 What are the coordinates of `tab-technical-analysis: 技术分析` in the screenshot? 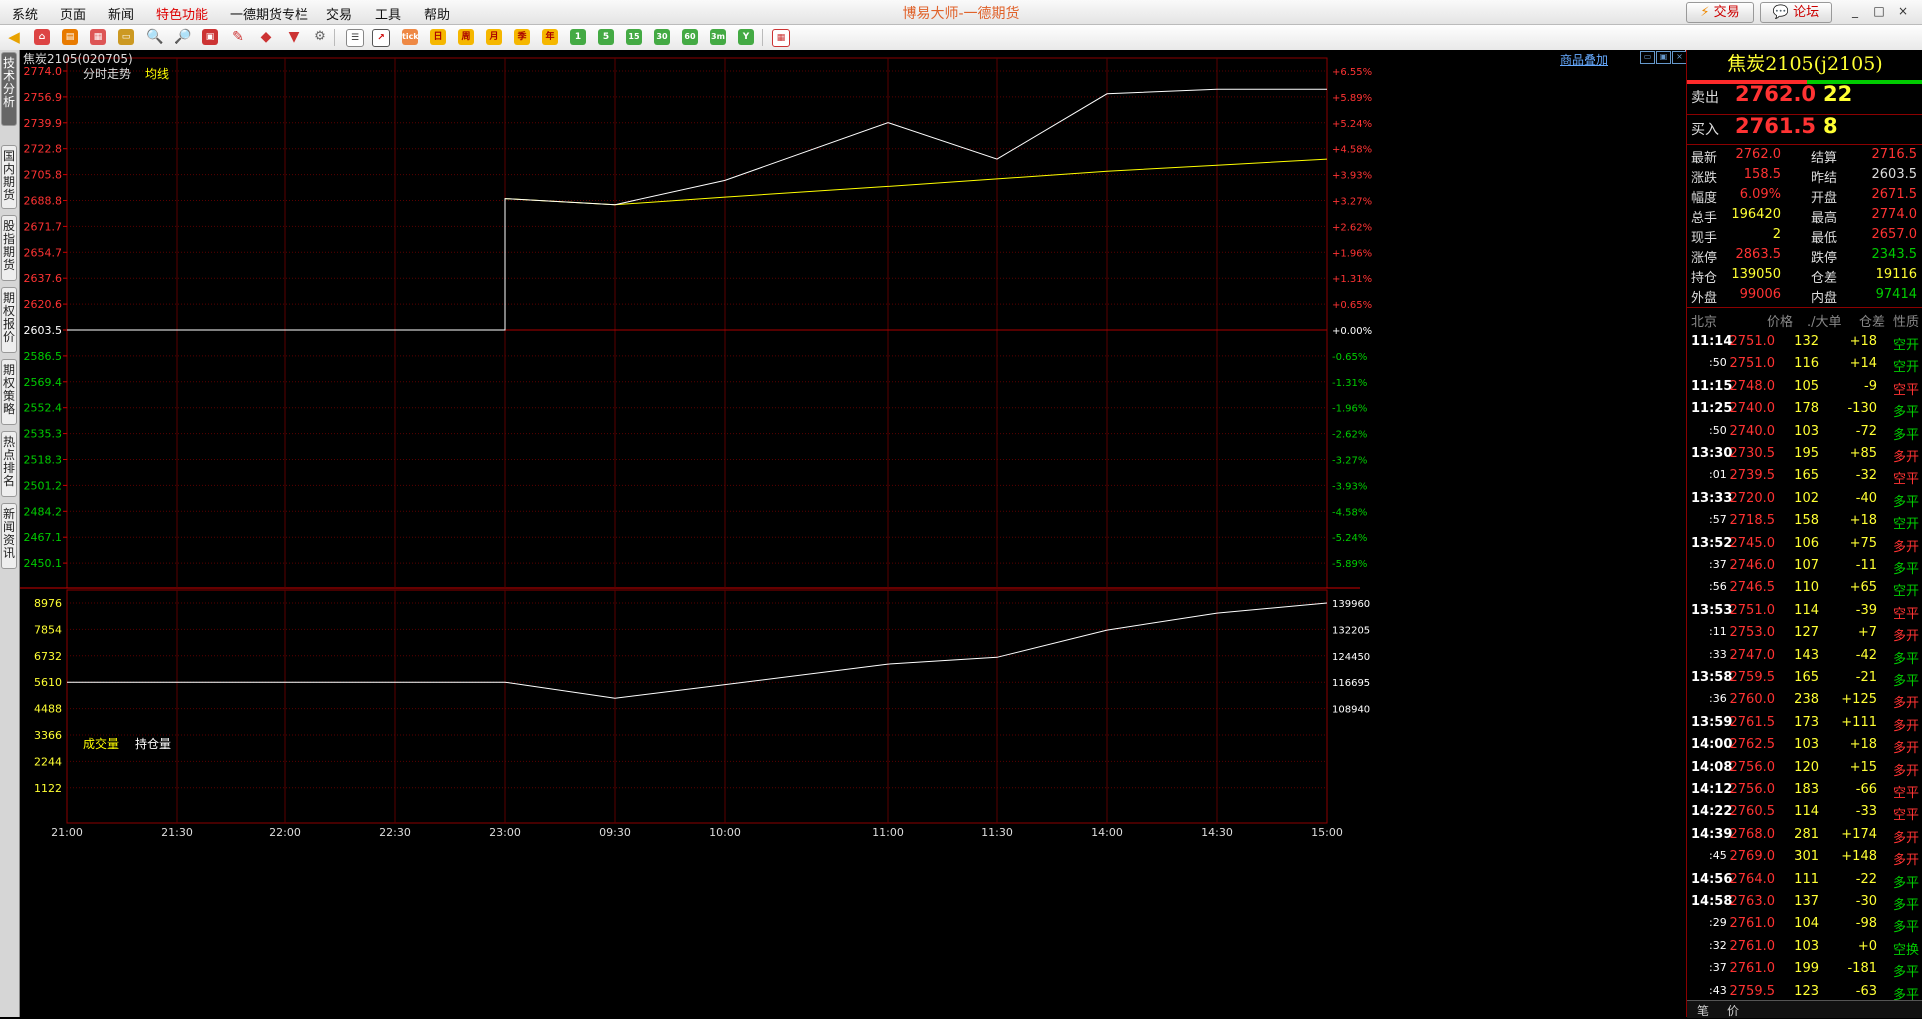 It's located at (9, 89).